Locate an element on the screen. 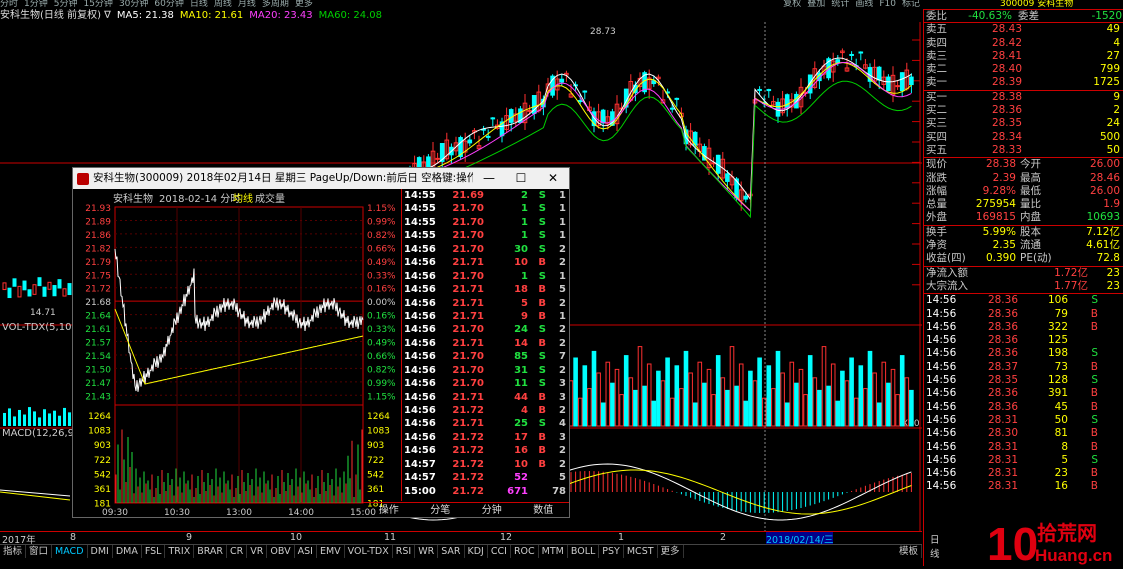  period-tab: 日线 is located at coordinates (199, 4).